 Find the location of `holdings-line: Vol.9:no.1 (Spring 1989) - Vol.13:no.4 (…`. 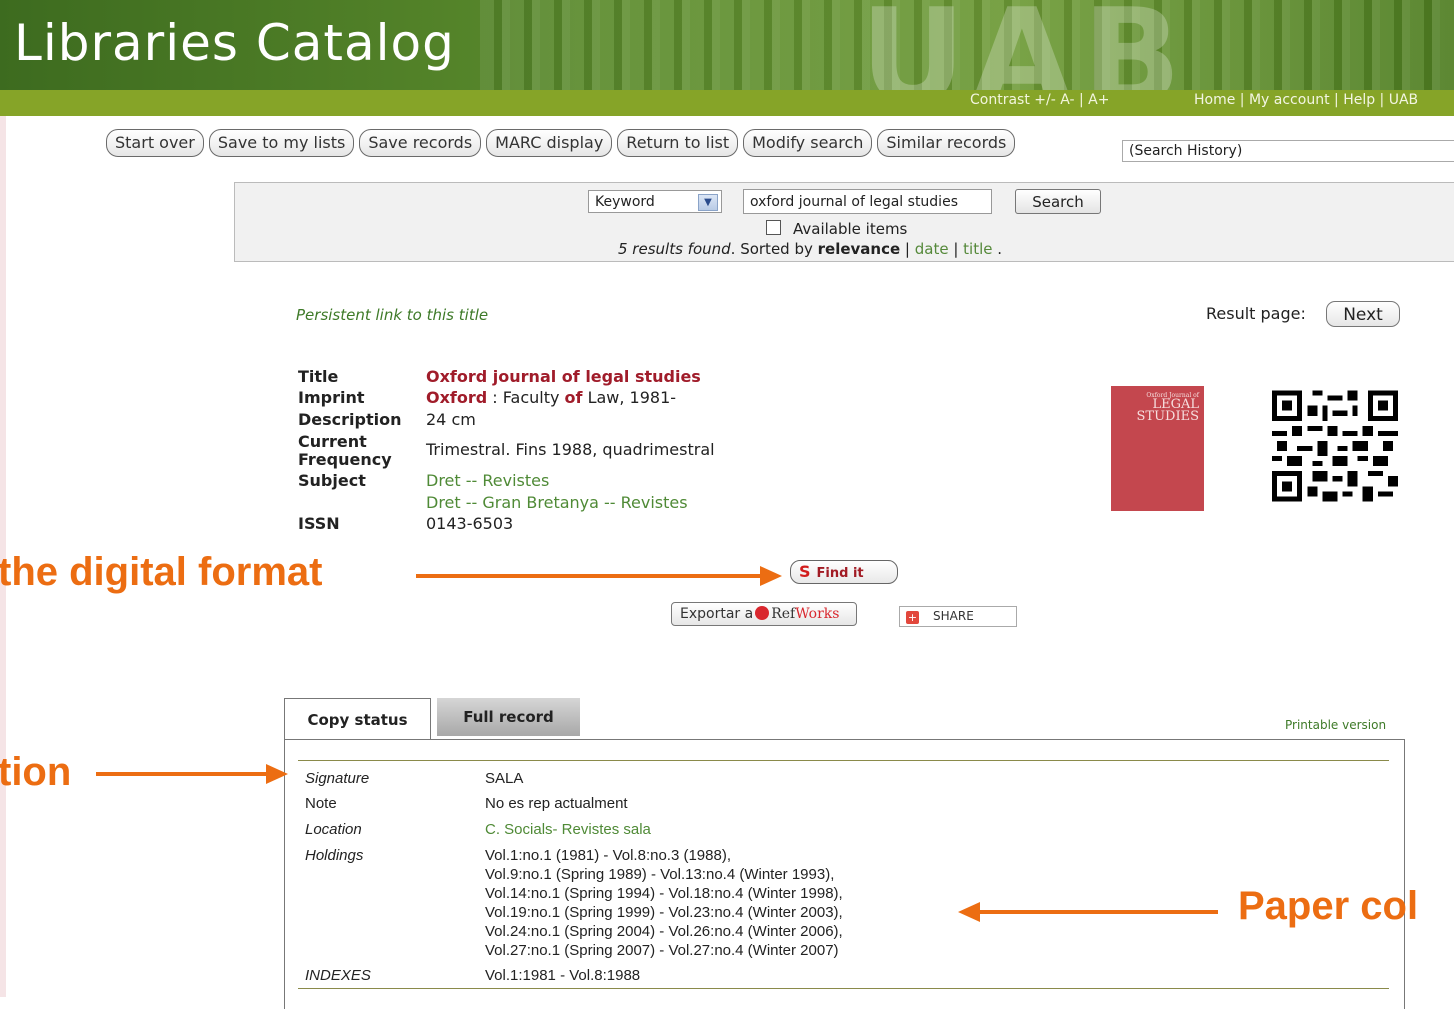

holdings-line: Vol.9:no.1 (Spring 1989) - Vol.13:no.4 (… is located at coordinates (660, 874).